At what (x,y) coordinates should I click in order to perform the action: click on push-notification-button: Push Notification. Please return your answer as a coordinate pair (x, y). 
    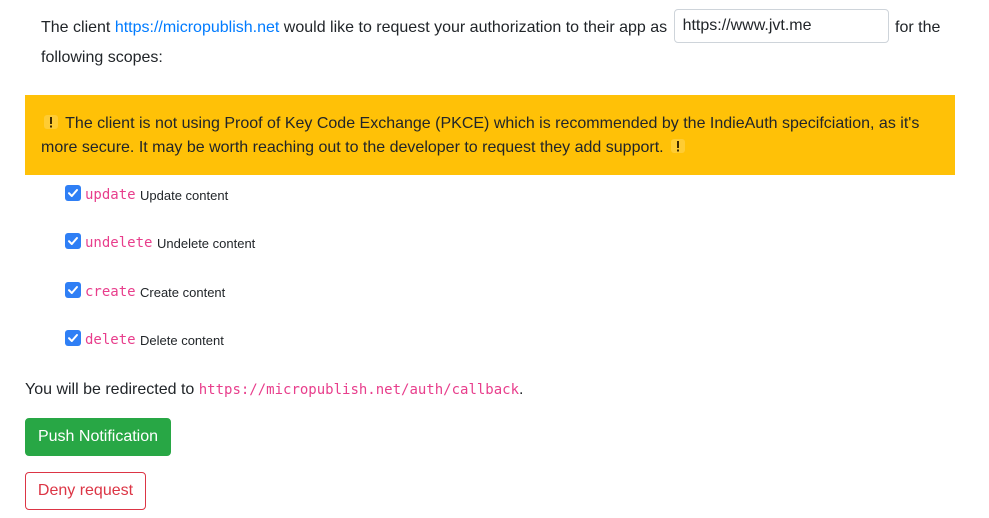
    Looking at the image, I should click on (98, 437).